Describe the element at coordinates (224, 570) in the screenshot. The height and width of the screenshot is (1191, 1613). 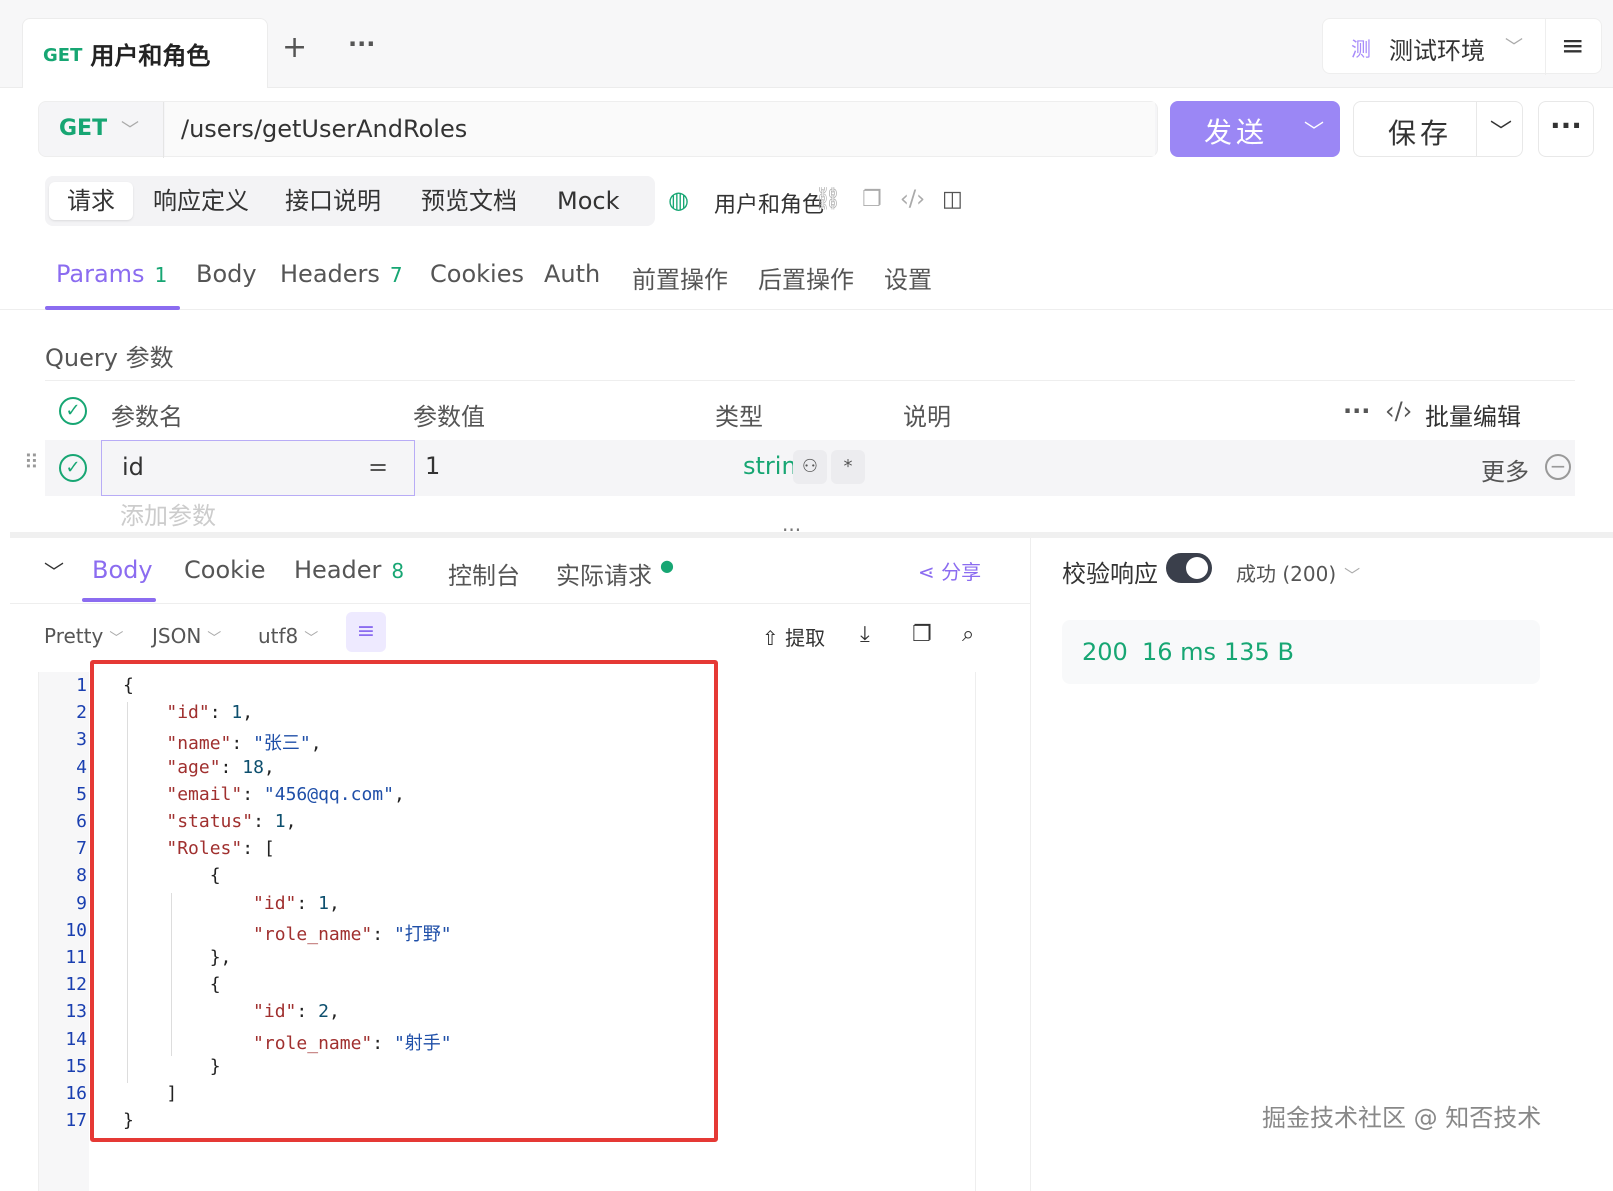
I see `tab-response-cookie: Cookie` at that location.